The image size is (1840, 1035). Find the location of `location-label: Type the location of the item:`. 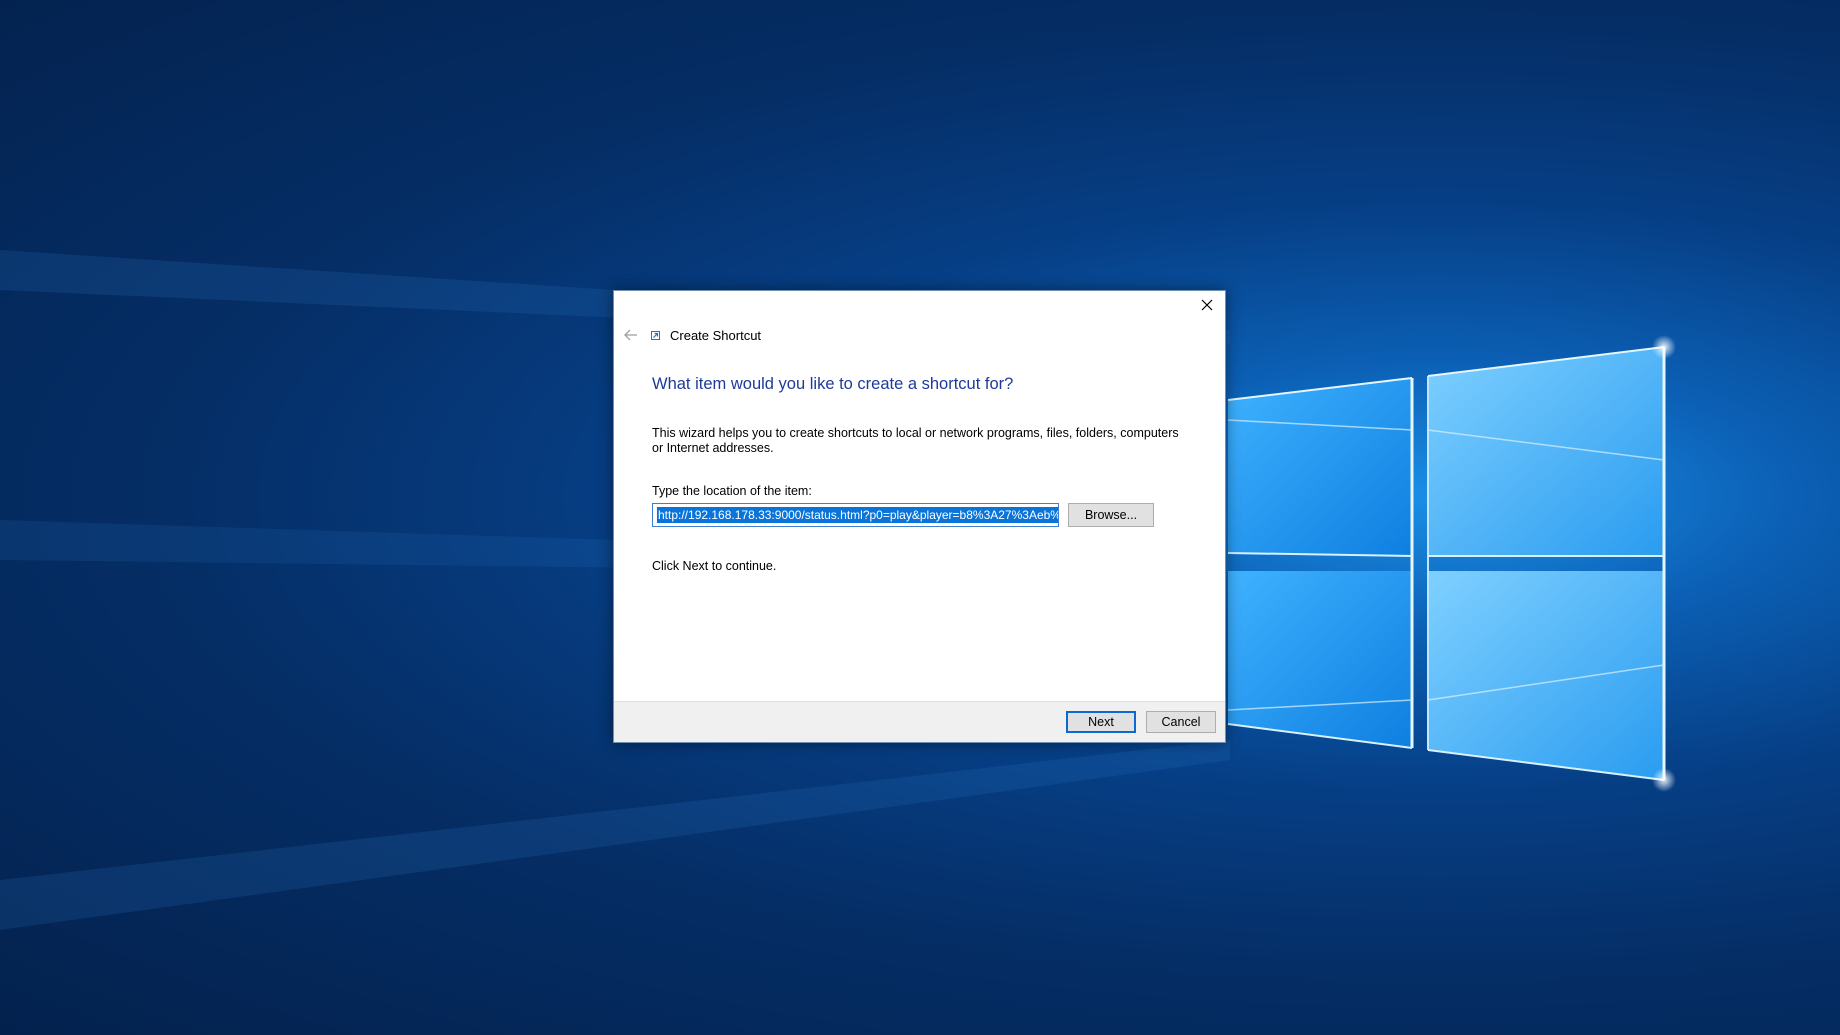

location-label: Type the location of the item: is located at coordinates (732, 491).